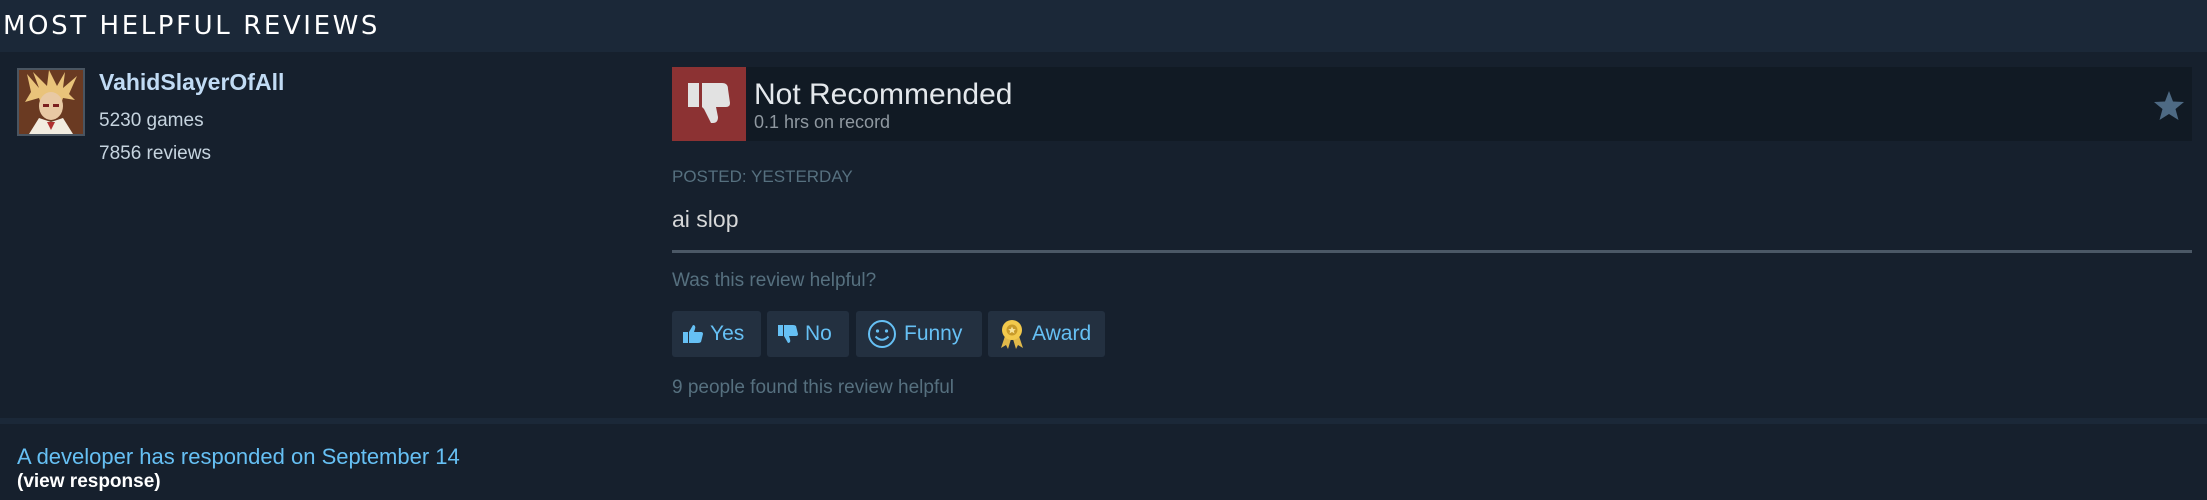 This screenshot has height=500, width=2207. What do you see at coordinates (882, 334) in the screenshot?
I see `smiley-icon` at bounding box center [882, 334].